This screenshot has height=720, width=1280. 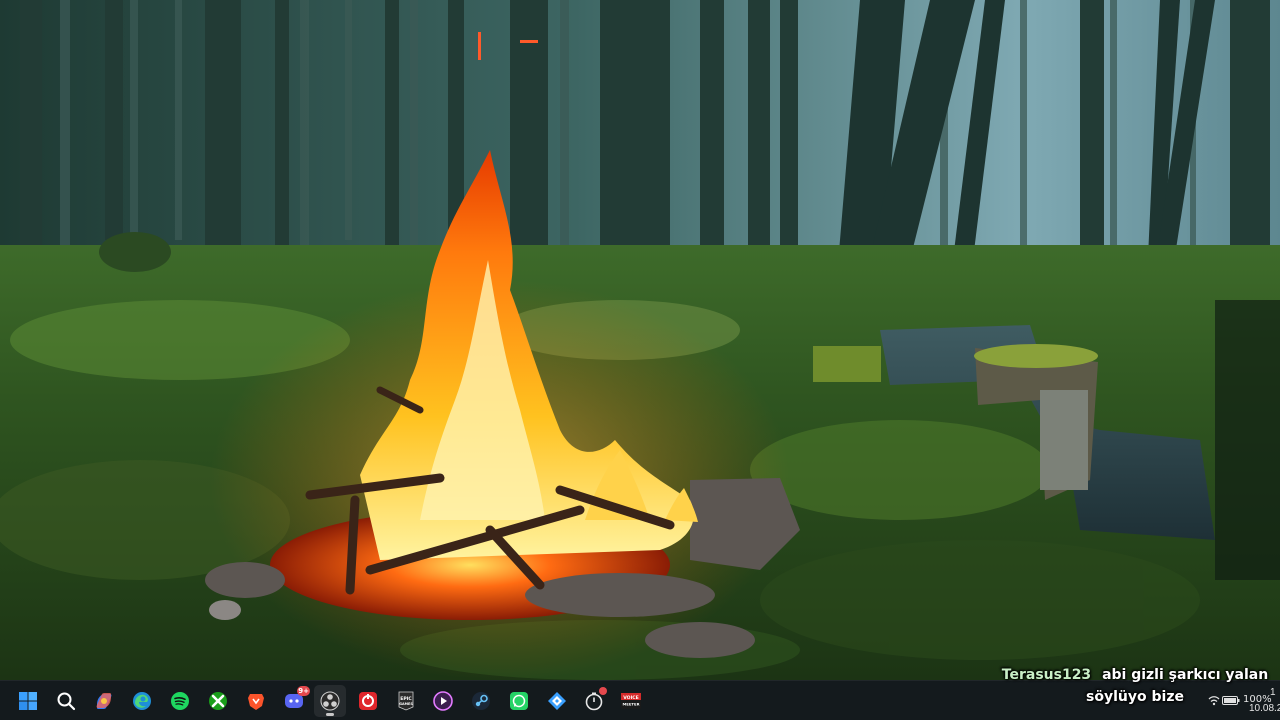 I want to click on spotify-icon, so click(x=180, y=701).